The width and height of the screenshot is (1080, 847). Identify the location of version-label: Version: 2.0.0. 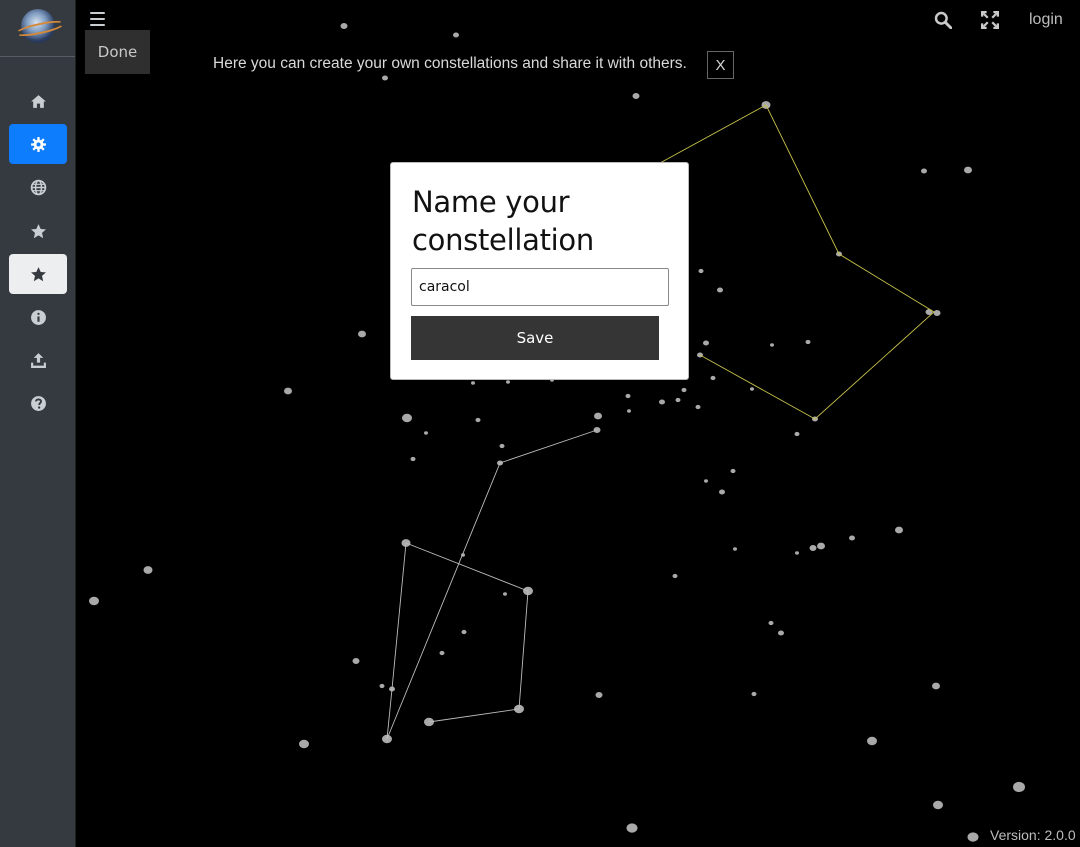
(1033, 835).